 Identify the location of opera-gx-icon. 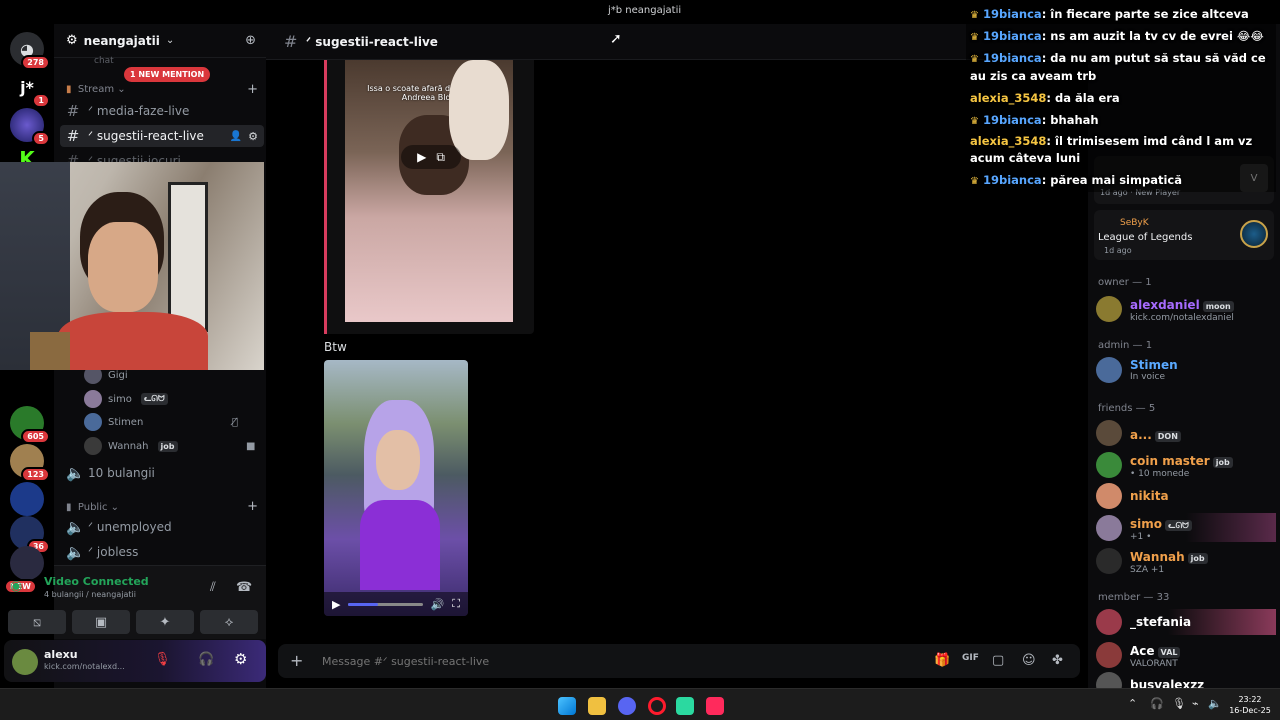
(657, 706).